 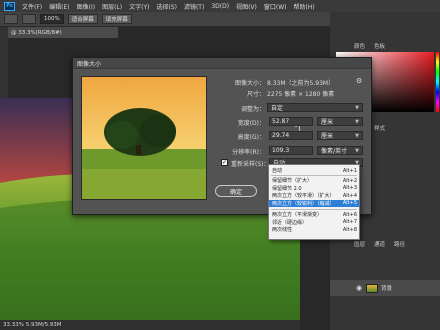 I want to click on image-size-value: 8.33M（之前为5.93M）, so click(x=301, y=83).